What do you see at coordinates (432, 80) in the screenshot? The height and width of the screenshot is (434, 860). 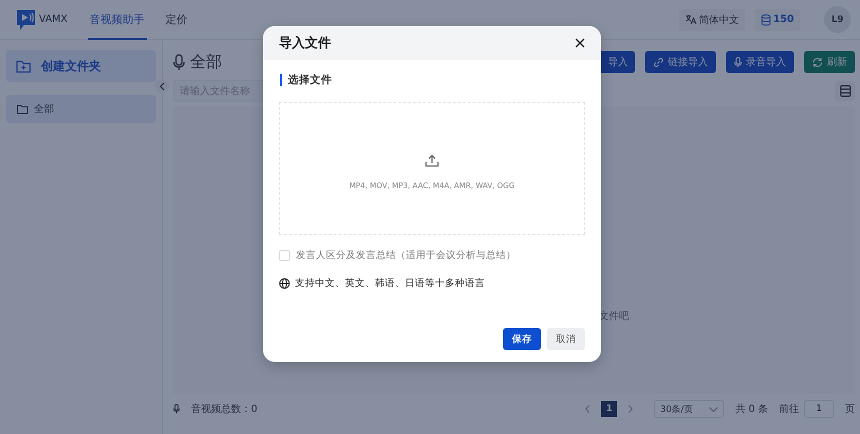 I see `section-heading: 选择文件` at bounding box center [432, 80].